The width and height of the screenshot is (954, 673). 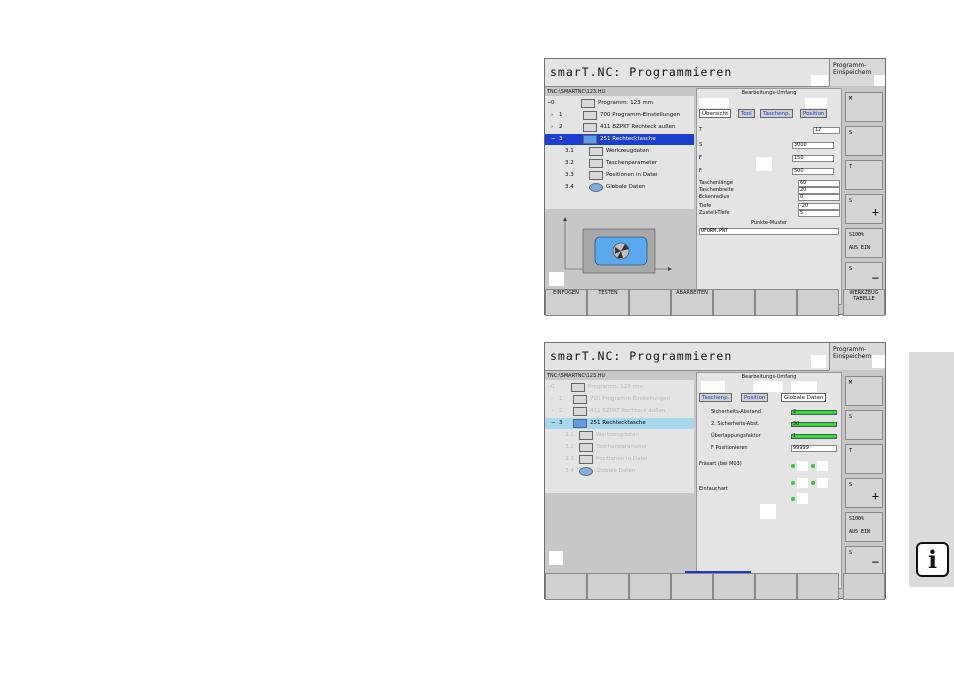 I want to click on tree-num: 3.4, so click(x=569, y=471).